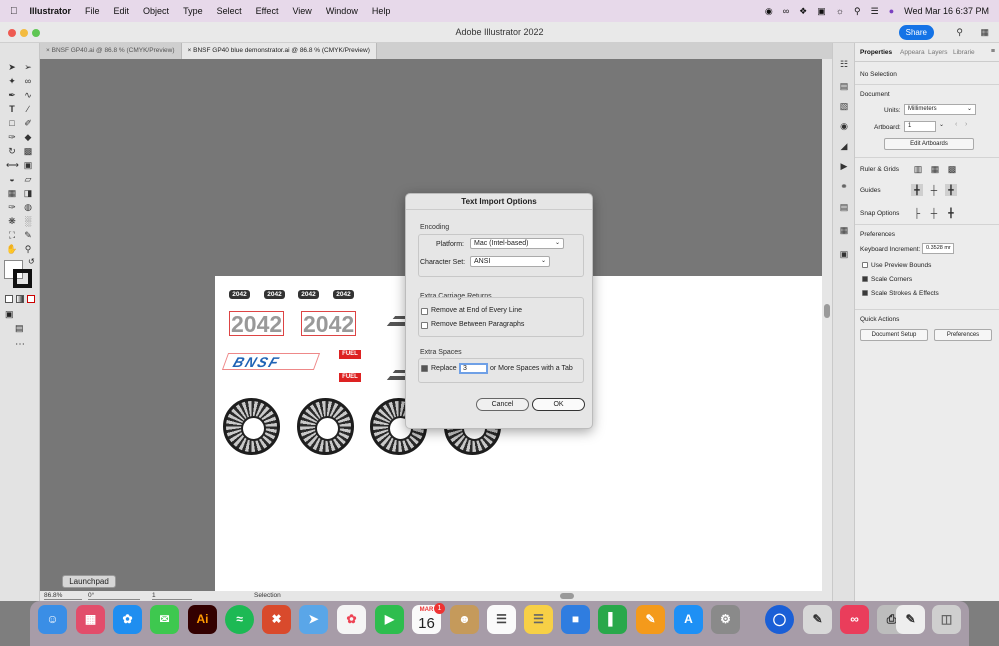 This screenshot has width=999, height=646. What do you see at coordinates (127, 619) in the screenshot?
I see `safari-icon: ✿` at bounding box center [127, 619].